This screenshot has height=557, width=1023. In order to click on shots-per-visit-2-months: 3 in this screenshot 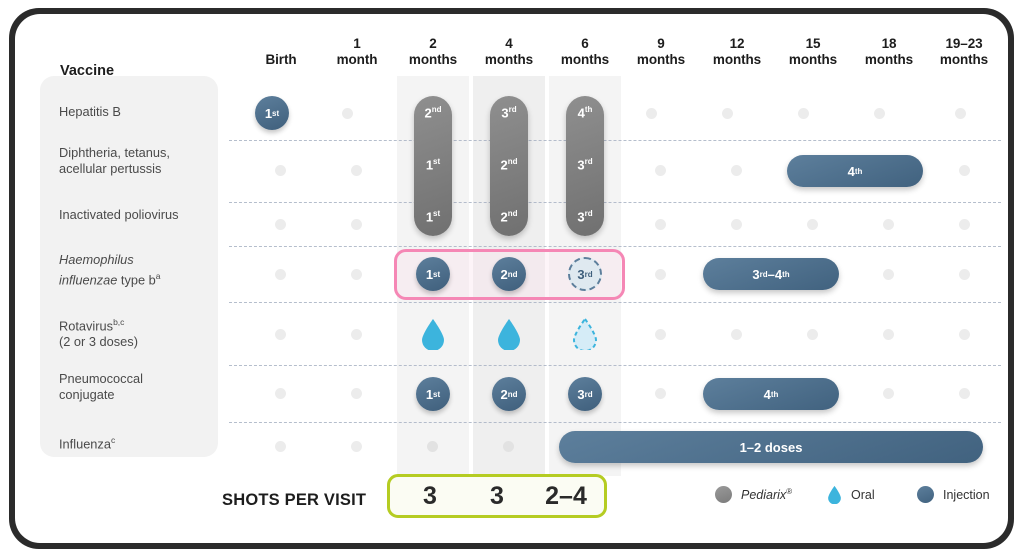, I will do `click(430, 496)`.